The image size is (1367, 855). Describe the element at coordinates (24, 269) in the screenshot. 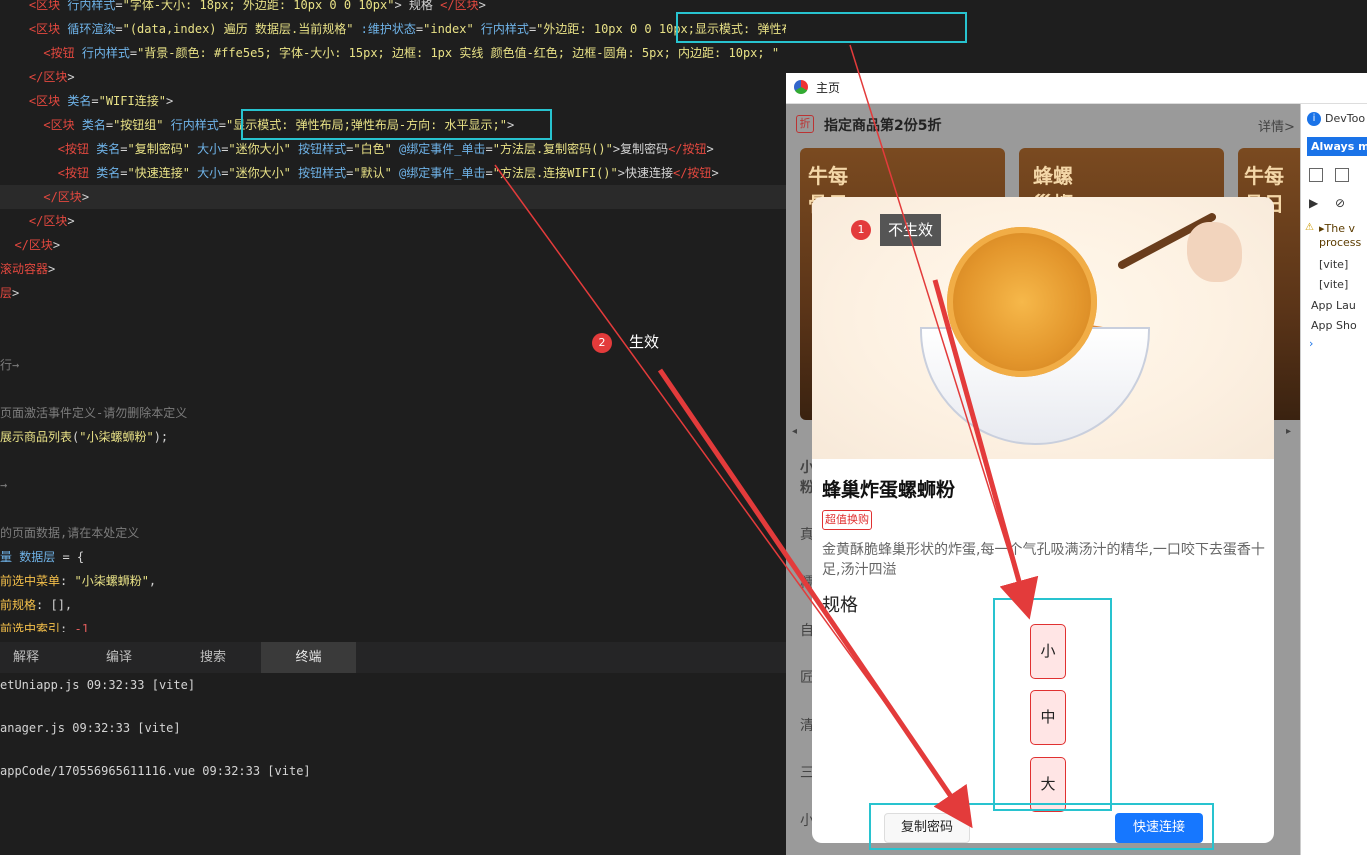

I see `code-token: 滚动容器` at that location.